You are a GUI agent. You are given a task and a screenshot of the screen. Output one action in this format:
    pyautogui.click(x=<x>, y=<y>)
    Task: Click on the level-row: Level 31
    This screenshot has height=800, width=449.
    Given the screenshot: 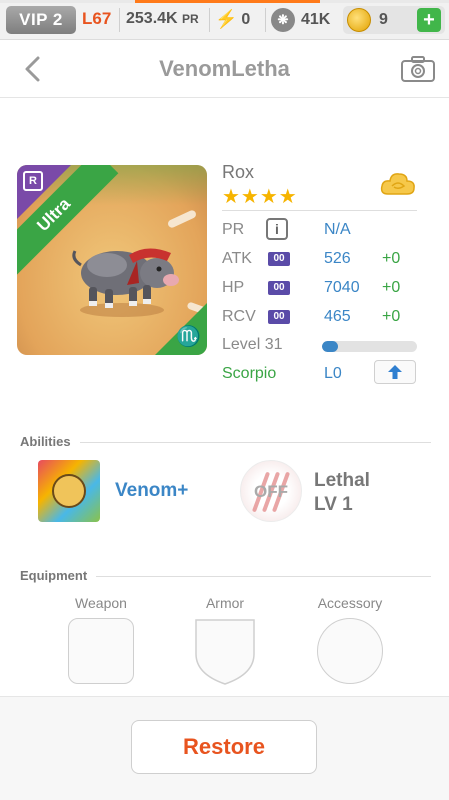 What is the action you would take?
    pyautogui.click(x=322, y=345)
    